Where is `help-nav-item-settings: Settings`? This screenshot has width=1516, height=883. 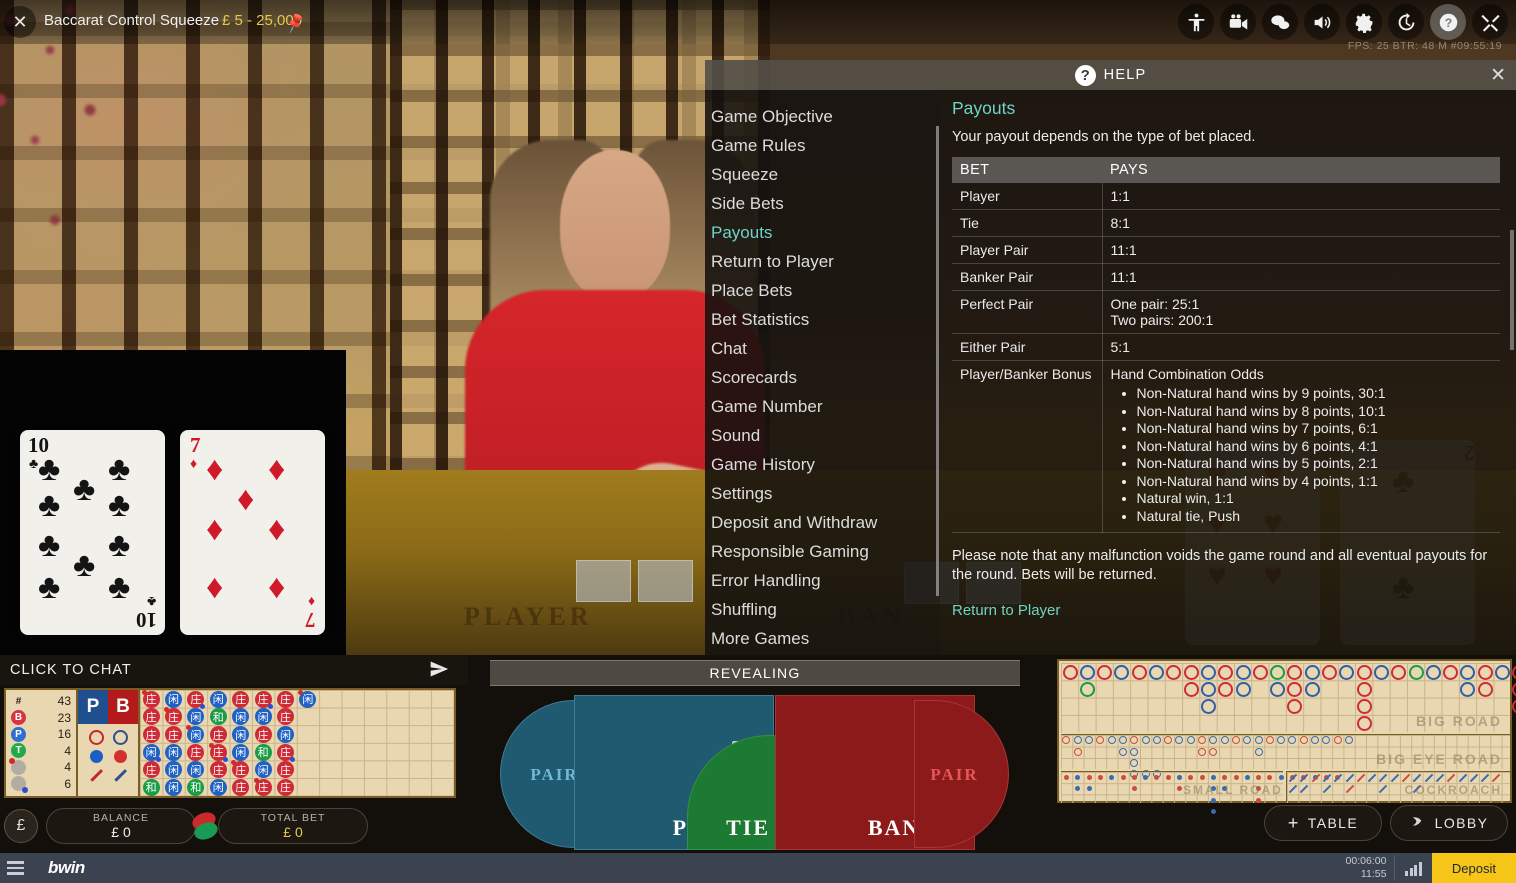
help-nav-item-settings: Settings is located at coordinates (822, 493).